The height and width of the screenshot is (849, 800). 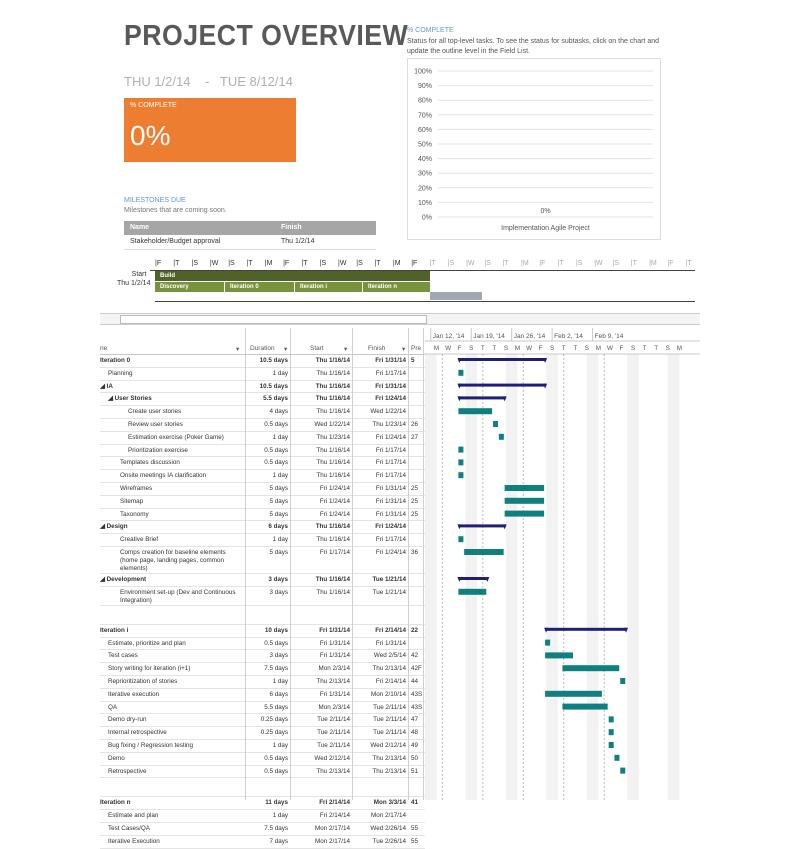 I want to click on task-duration: 0.5 days, so click(x=276, y=424).